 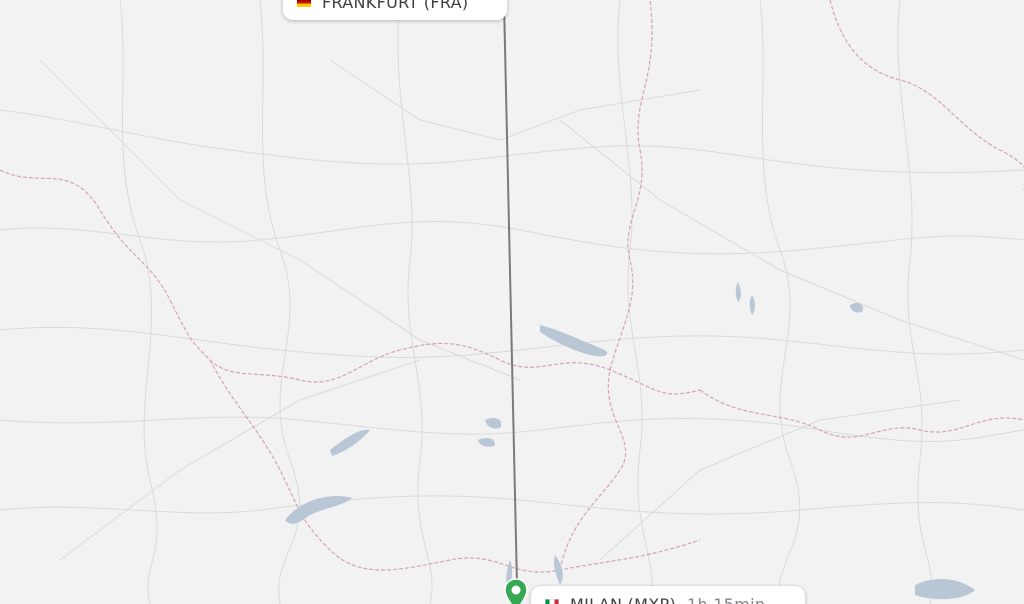 I want to click on origin-airport-chip: FRANKFURT (FRA), so click(x=395, y=10).